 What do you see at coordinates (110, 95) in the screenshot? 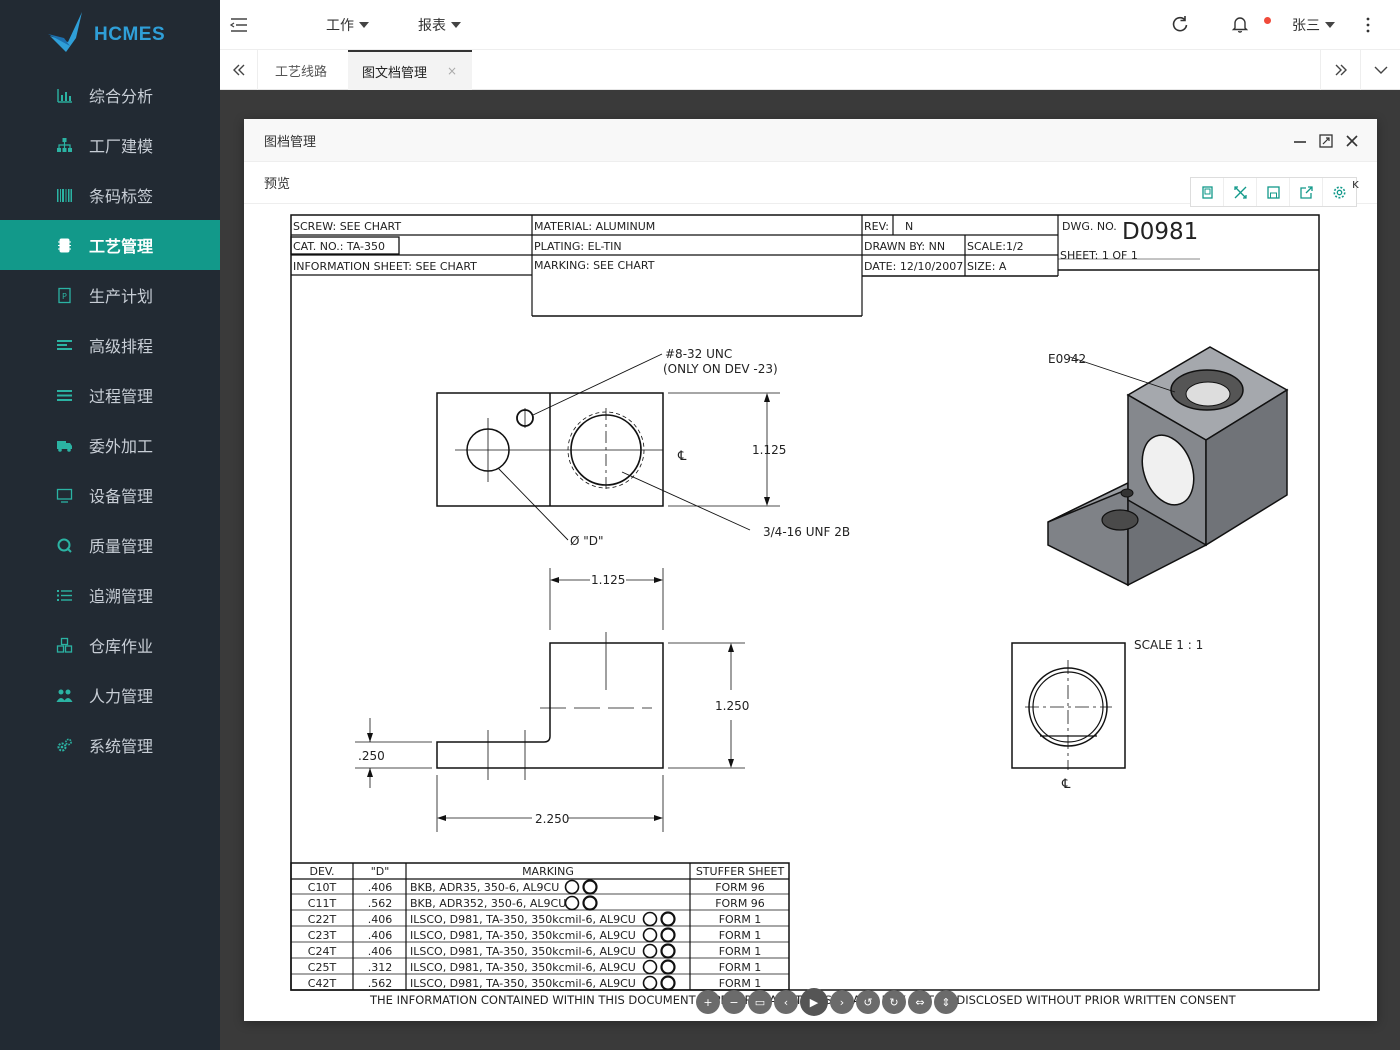
I see `sidebar-item-1: 综合分析` at bounding box center [110, 95].